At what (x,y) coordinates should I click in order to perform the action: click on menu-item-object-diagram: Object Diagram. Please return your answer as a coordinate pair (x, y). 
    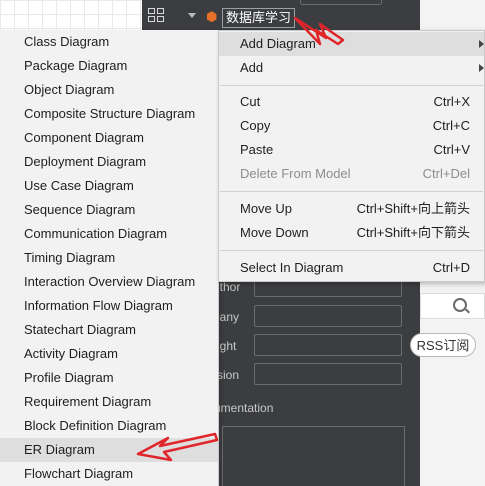
    Looking at the image, I should click on (109, 90).